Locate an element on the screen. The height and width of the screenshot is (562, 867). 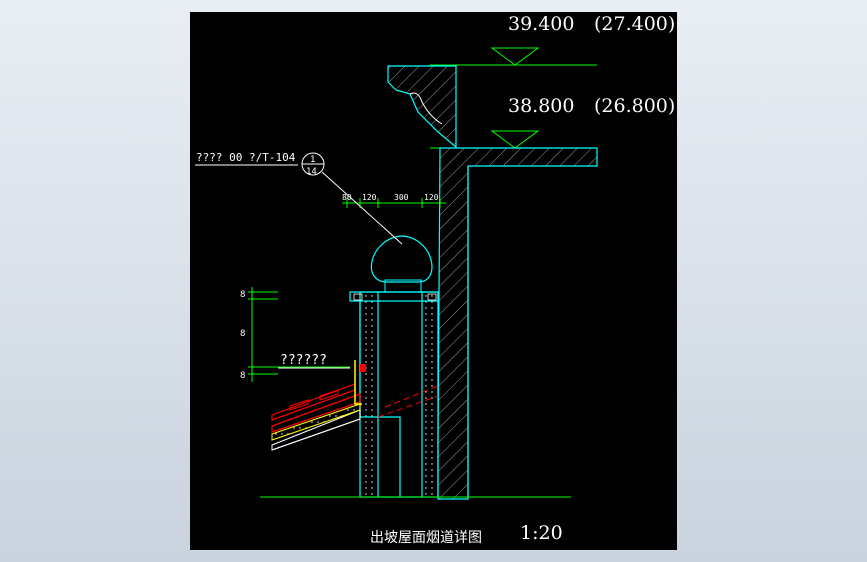
roof-slab is located at coordinates (517, 323).